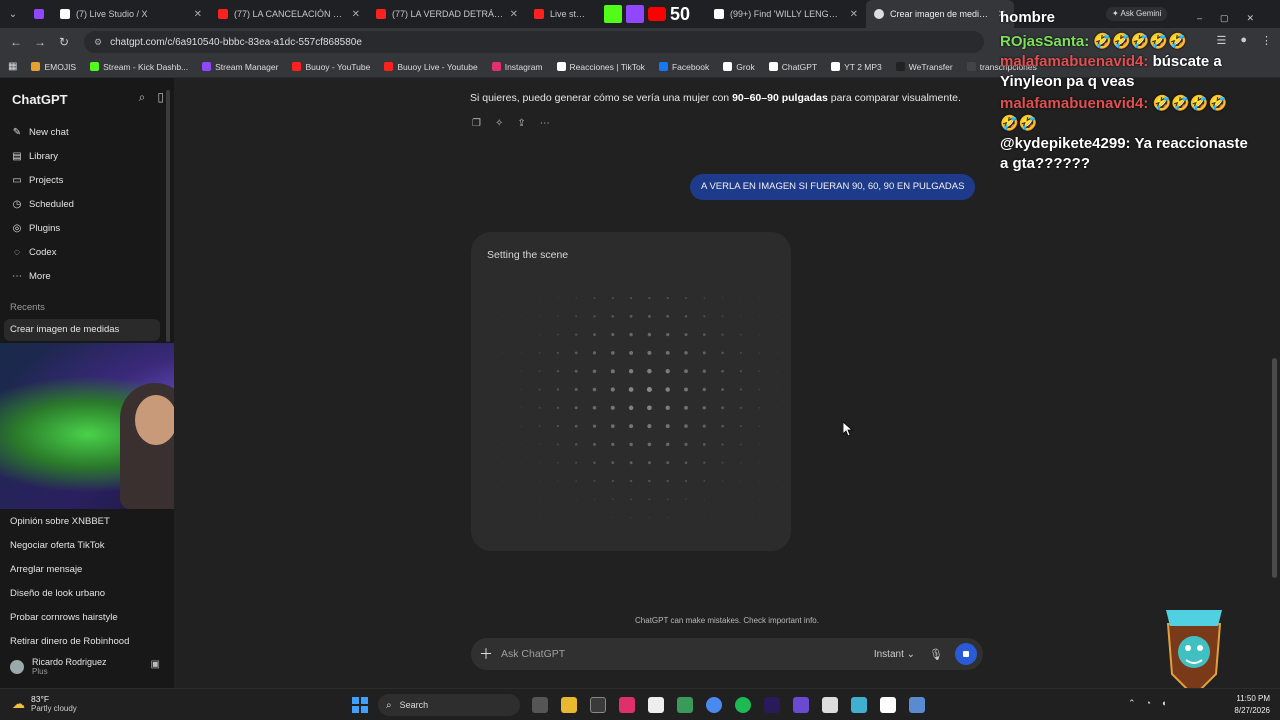 The width and height of the screenshot is (1280, 720). What do you see at coordinates (772, 705) in the screenshot?
I see `premiere-icon` at bounding box center [772, 705].